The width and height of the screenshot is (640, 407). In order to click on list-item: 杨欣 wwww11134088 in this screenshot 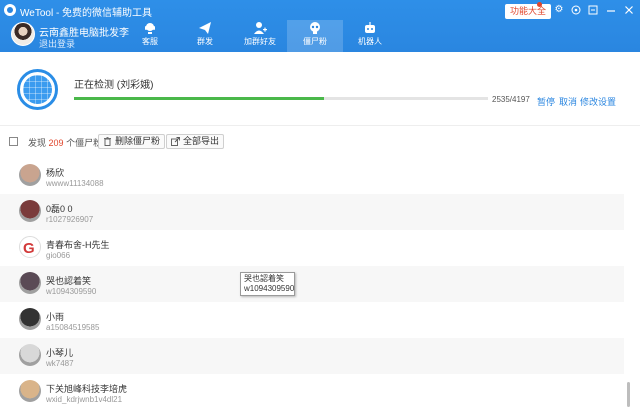, I will do `click(312, 176)`.